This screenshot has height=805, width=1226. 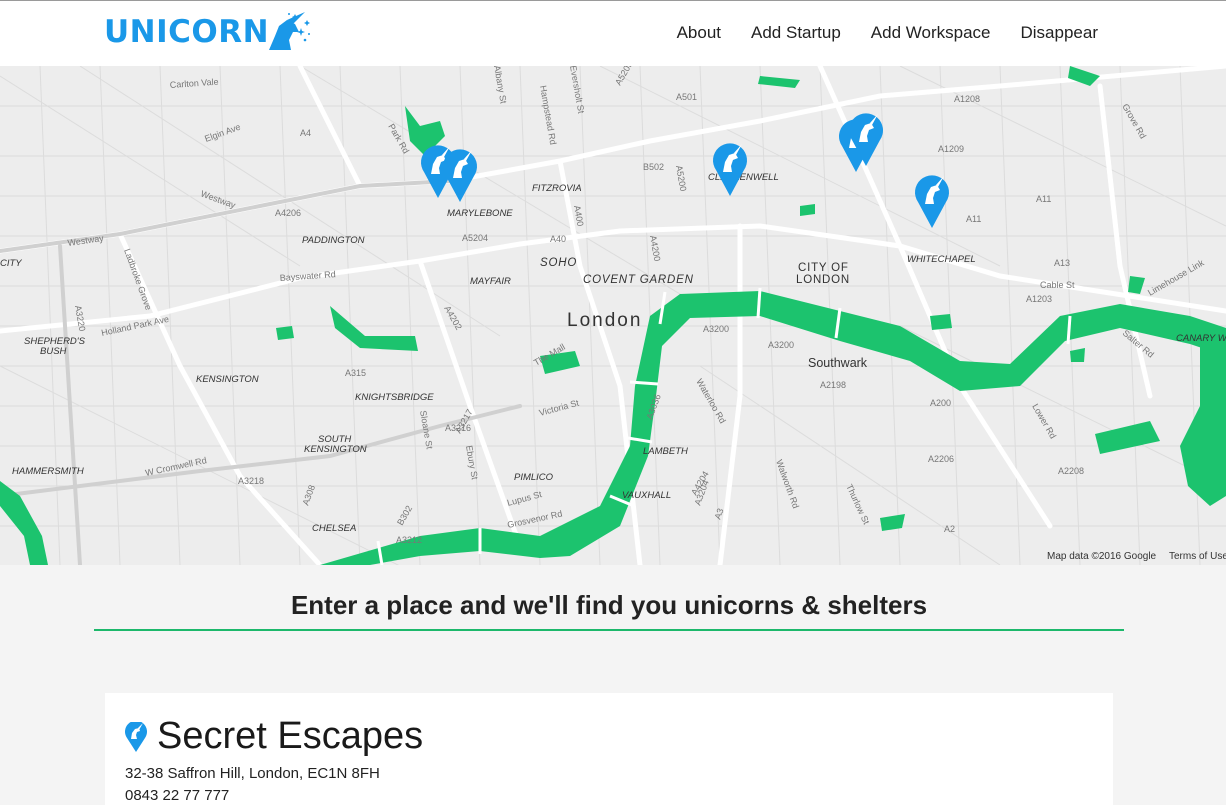 What do you see at coordinates (404, 515) in the screenshot?
I see `svg-text: B302` at bounding box center [404, 515].